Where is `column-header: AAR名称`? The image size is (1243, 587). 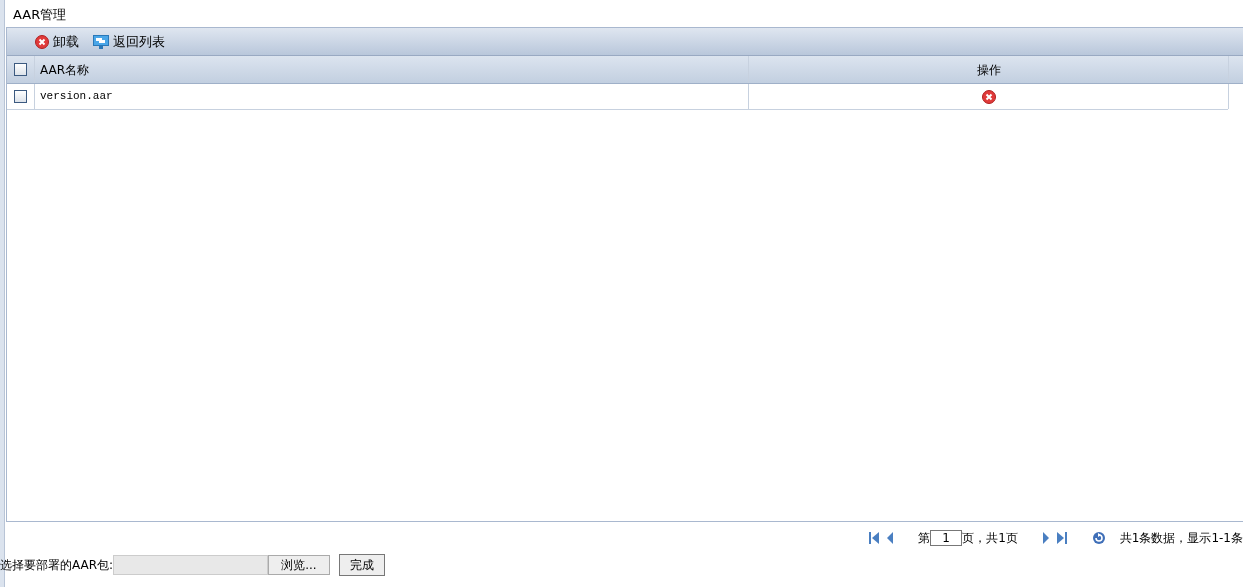
column-header: AAR名称 is located at coordinates (65, 70).